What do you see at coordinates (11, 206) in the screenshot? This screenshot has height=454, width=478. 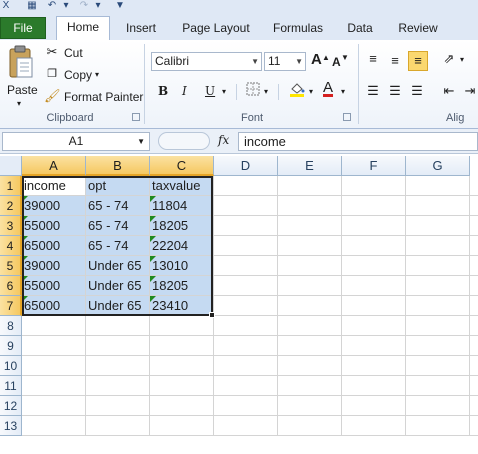 I see `row-header: 2` at bounding box center [11, 206].